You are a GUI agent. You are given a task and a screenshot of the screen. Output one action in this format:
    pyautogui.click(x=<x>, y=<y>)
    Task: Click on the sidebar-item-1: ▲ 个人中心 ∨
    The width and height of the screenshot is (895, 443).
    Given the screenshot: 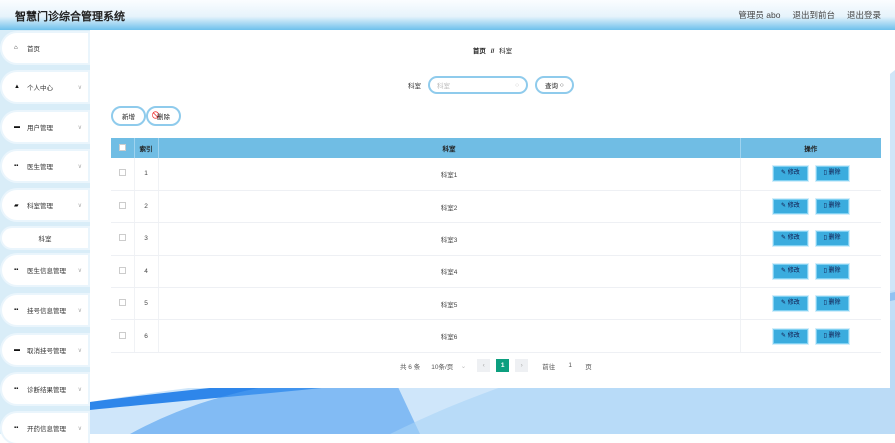 What is the action you would take?
    pyautogui.click(x=45, y=87)
    